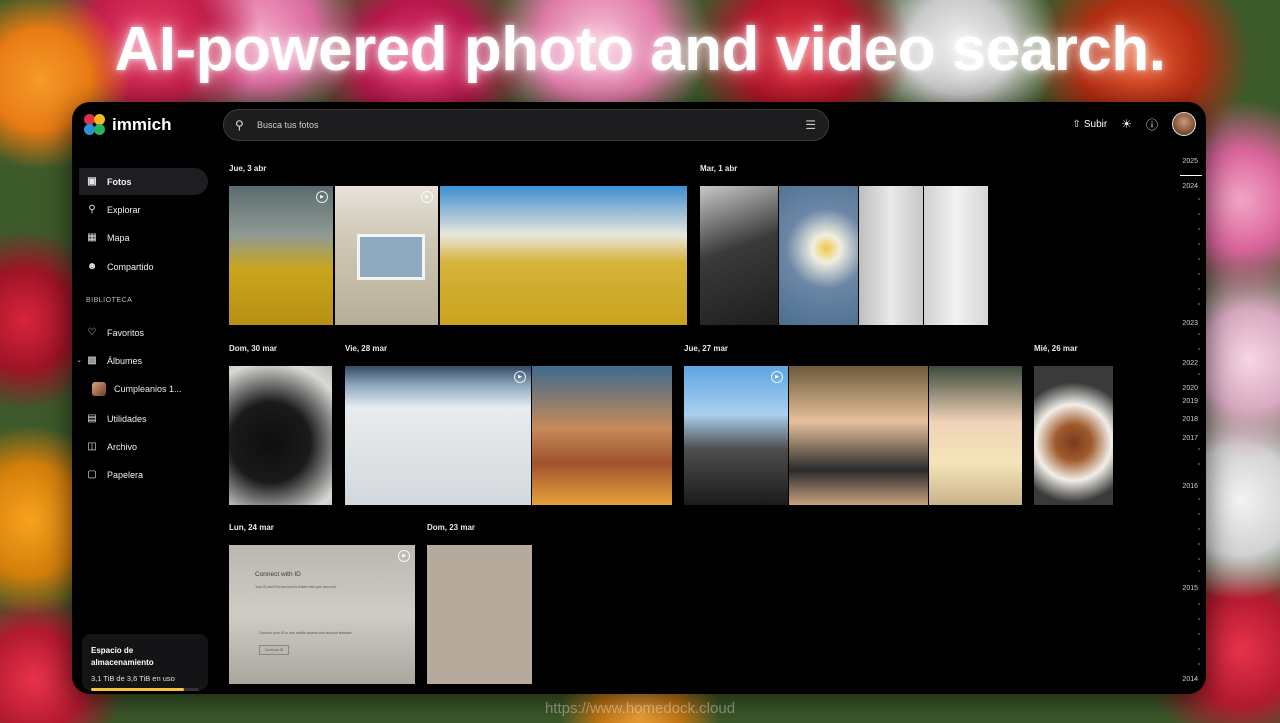 The image size is (1280, 723). I want to click on sidebar-item-favorites: ♡ Favoritos, so click(143, 332).